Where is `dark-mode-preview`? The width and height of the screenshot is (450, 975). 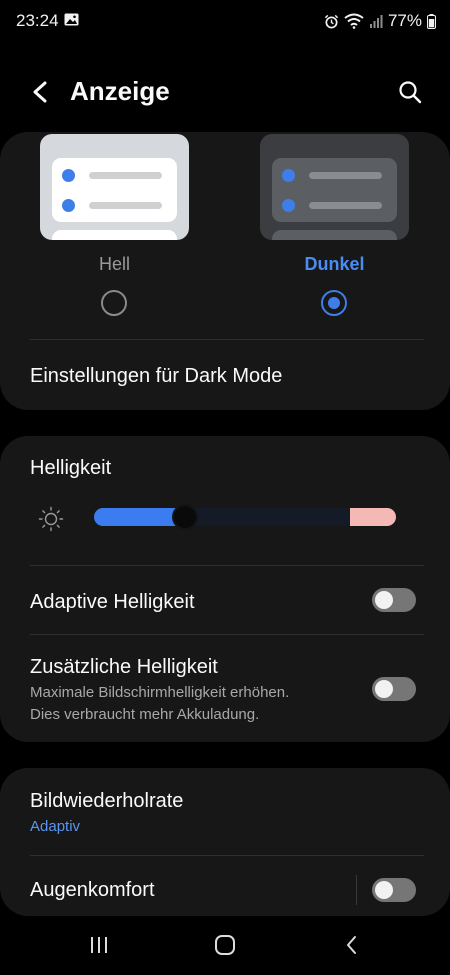 dark-mode-preview is located at coordinates (334, 187).